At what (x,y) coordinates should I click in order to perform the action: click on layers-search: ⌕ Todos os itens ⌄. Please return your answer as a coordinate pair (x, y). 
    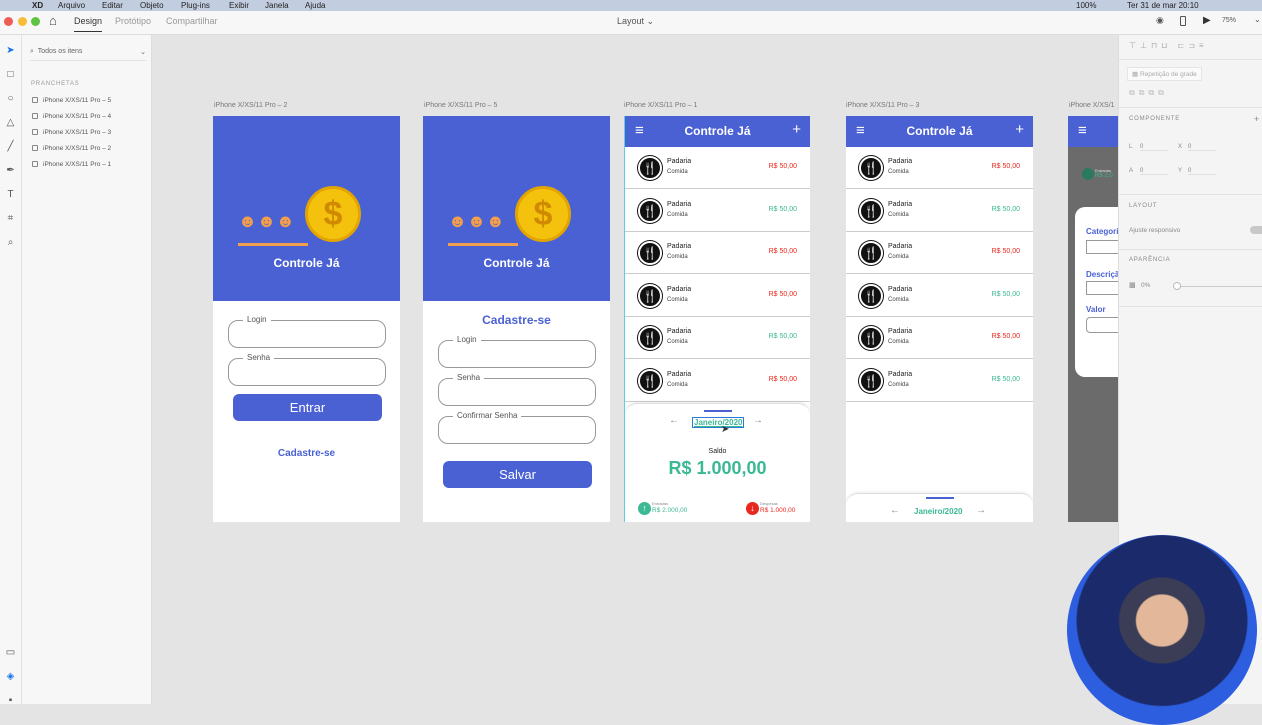
    Looking at the image, I should click on (88, 54).